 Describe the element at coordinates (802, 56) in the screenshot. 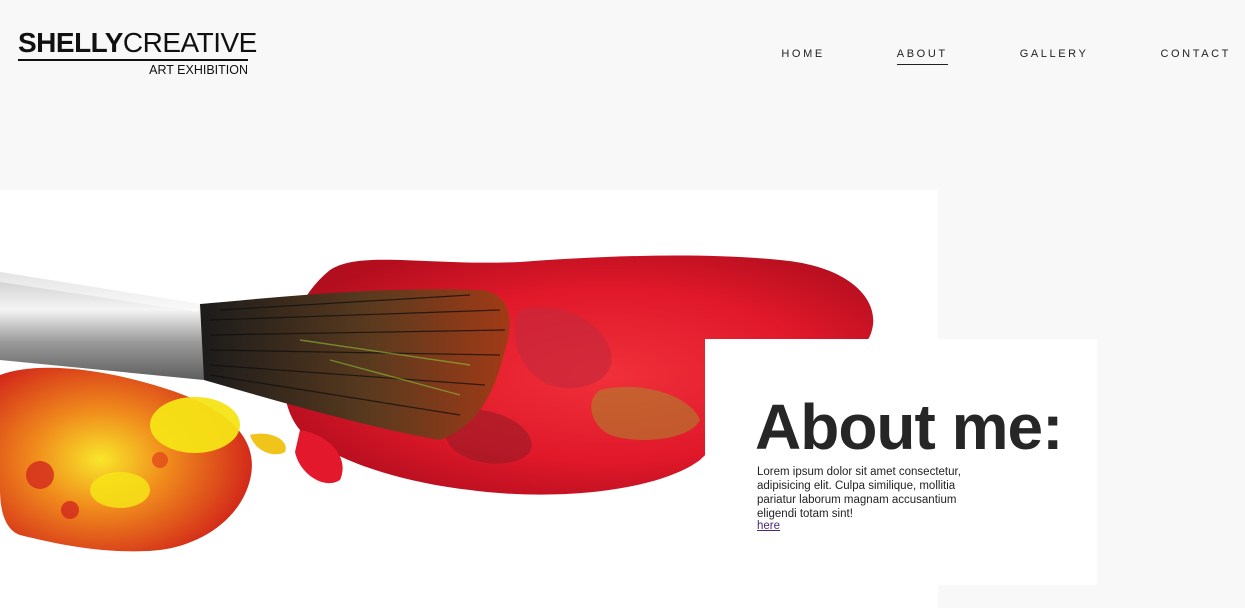

I see `nav-item-home: HOME` at that location.